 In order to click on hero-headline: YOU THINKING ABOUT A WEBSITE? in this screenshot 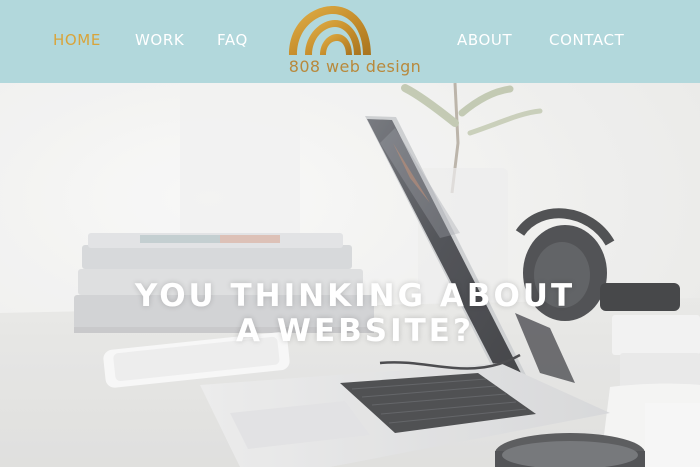, I will do `click(355, 314)`.